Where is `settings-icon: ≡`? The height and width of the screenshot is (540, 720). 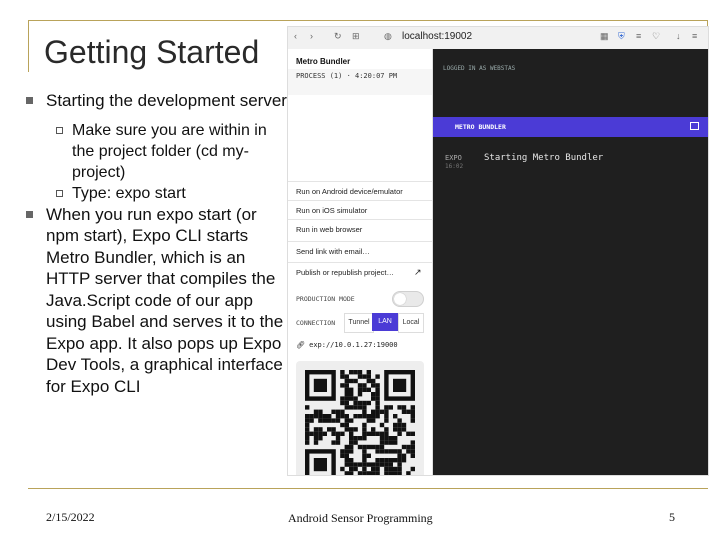 settings-icon: ≡ is located at coordinates (694, 36).